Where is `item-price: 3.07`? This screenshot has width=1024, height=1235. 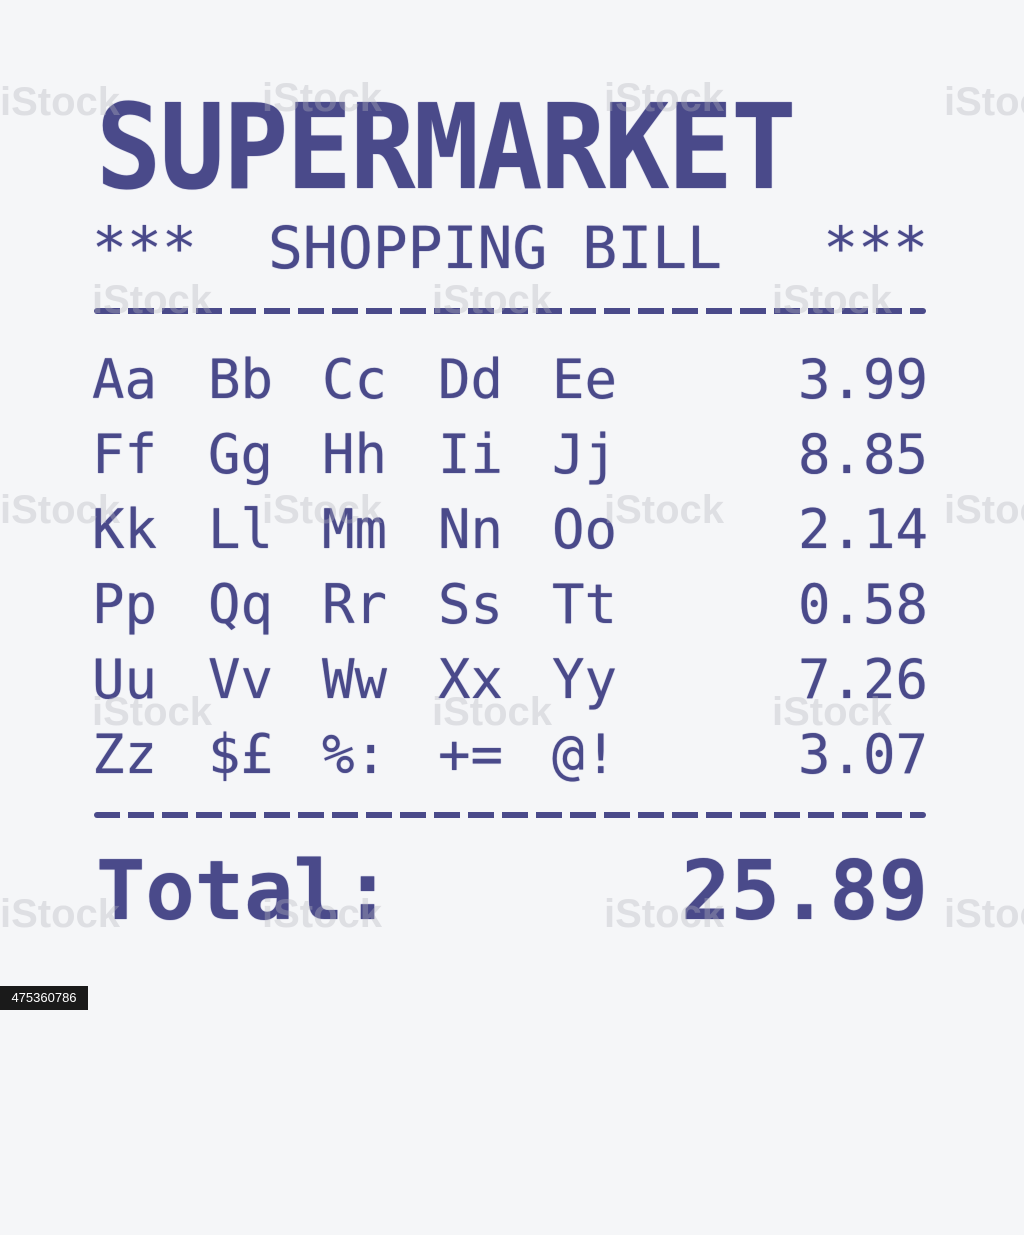
item-price: 3.07 is located at coordinates (862, 754).